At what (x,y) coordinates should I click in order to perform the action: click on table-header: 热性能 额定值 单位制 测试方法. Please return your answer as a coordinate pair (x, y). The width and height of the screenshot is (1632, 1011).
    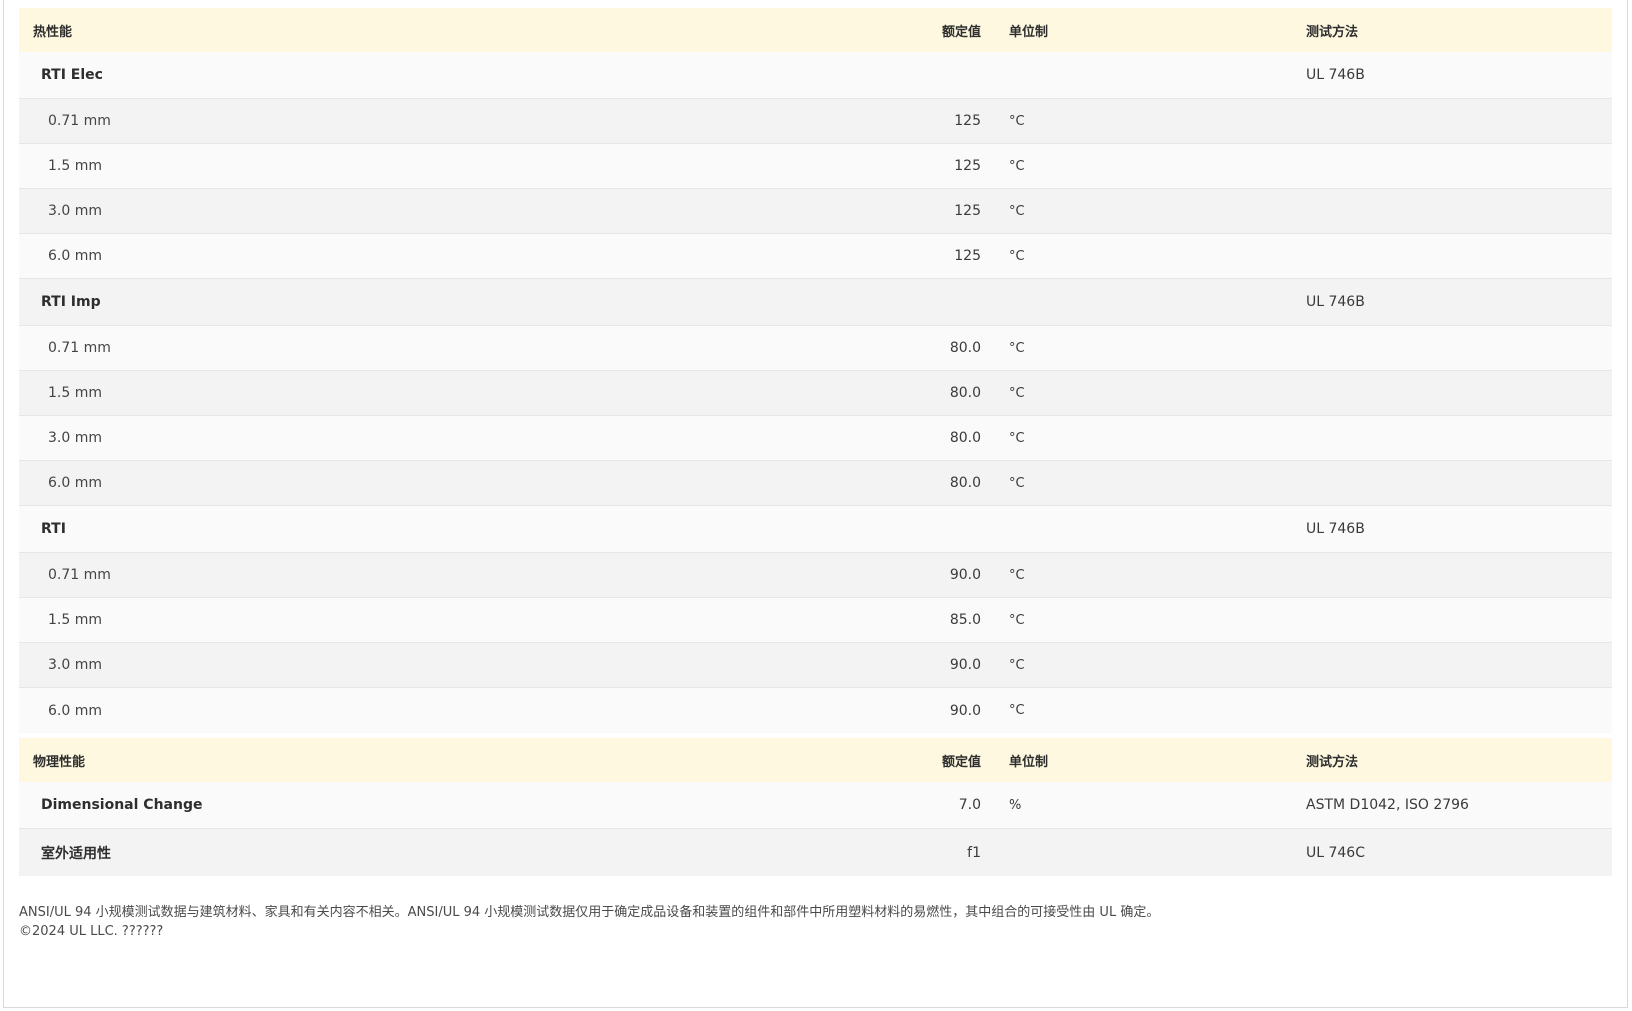
    Looking at the image, I should click on (815, 30).